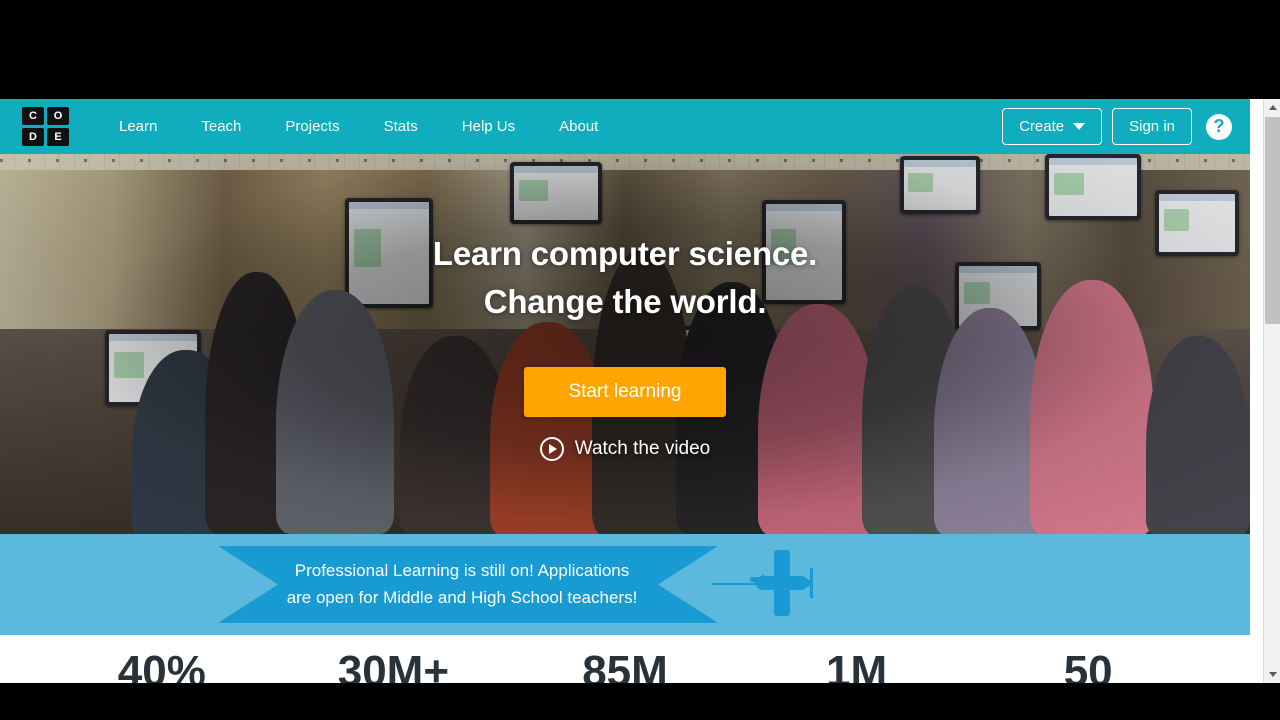 Image resolution: width=1280 pixels, height=720 pixels. What do you see at coordinates (625, 301) in the screenshot?
I see `hero-headline-line-2: Change the world.` at bounding box center [625, 301].